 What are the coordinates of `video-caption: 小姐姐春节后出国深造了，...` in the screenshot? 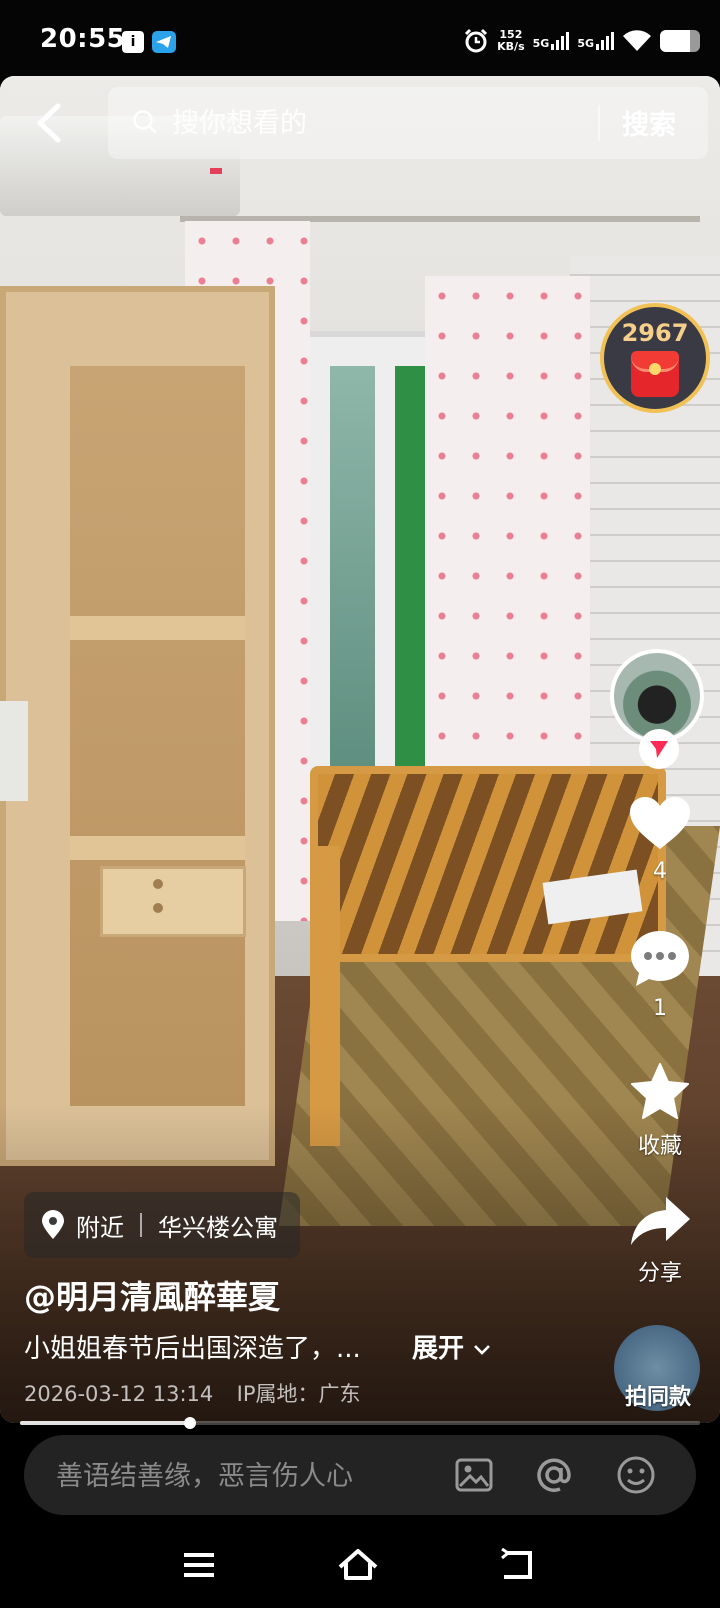 It's located at (192, 1349).